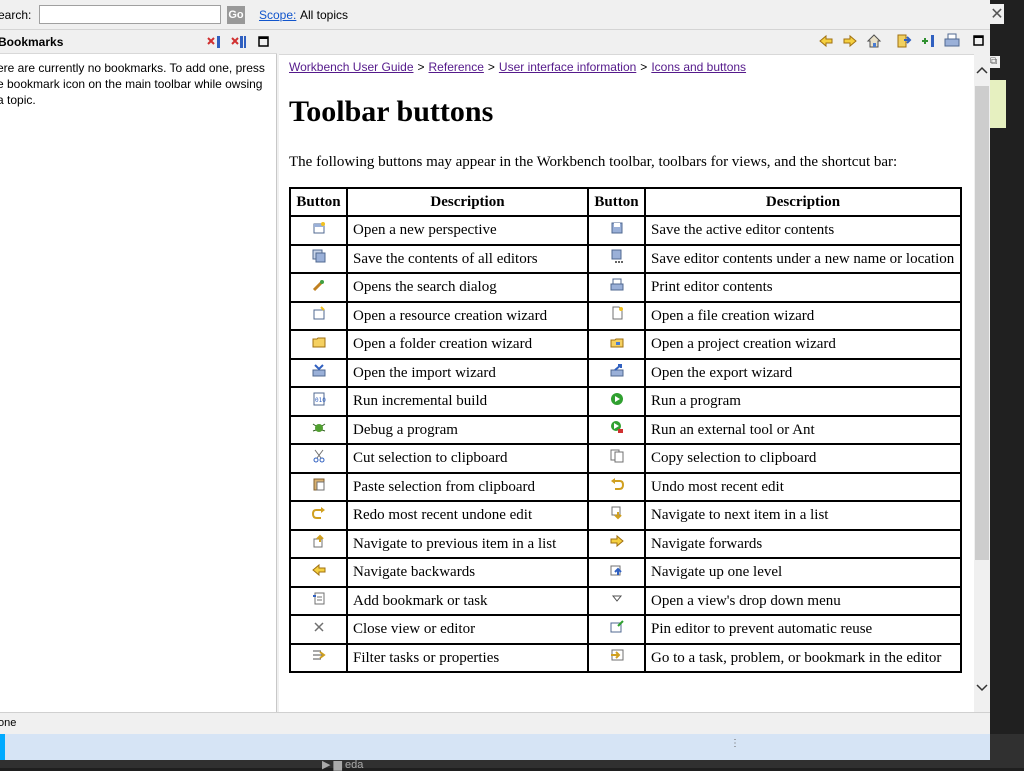 This screenshot has width=1024, height=771. Describe the element at coordinates (467, 315) in the screenshot. I see `description-cell: Open a resource creation wizard` at that location.